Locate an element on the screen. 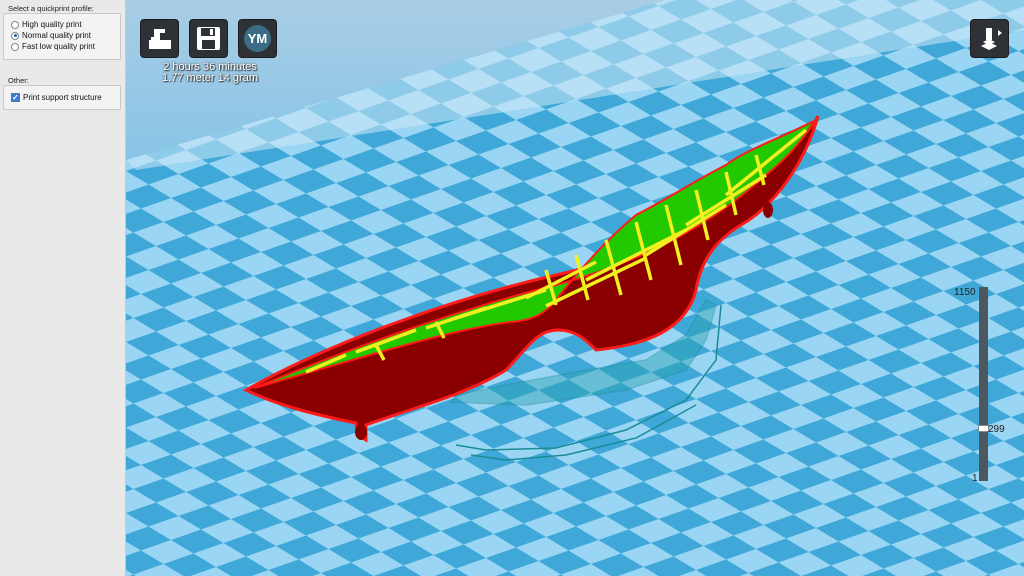 The width and height of the screenshot is (1024, 576). layer-current-label: 299 is located at coordinates (996, 429).